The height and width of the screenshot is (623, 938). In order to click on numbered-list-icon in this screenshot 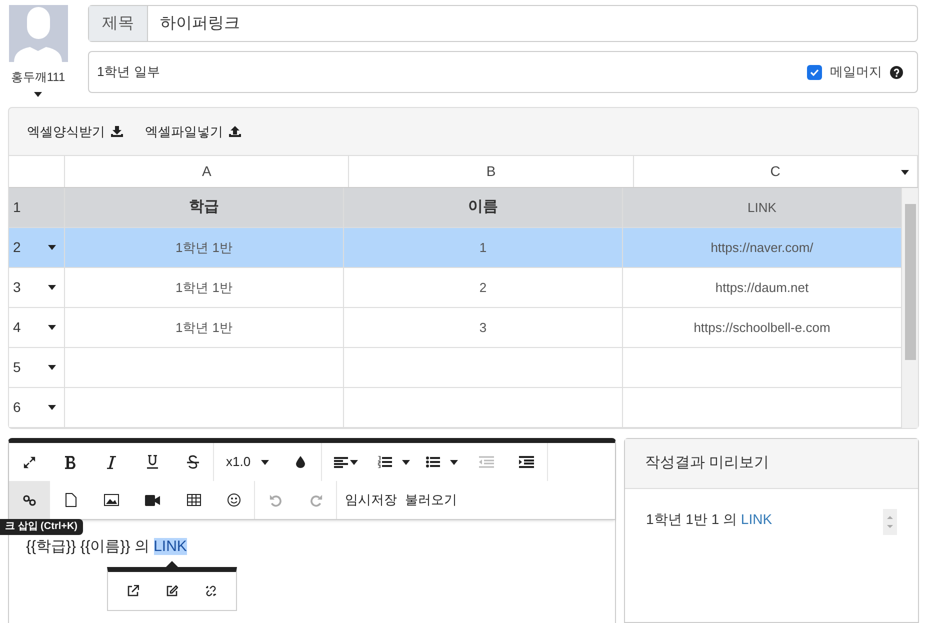, I will do `click(385, 462)`.